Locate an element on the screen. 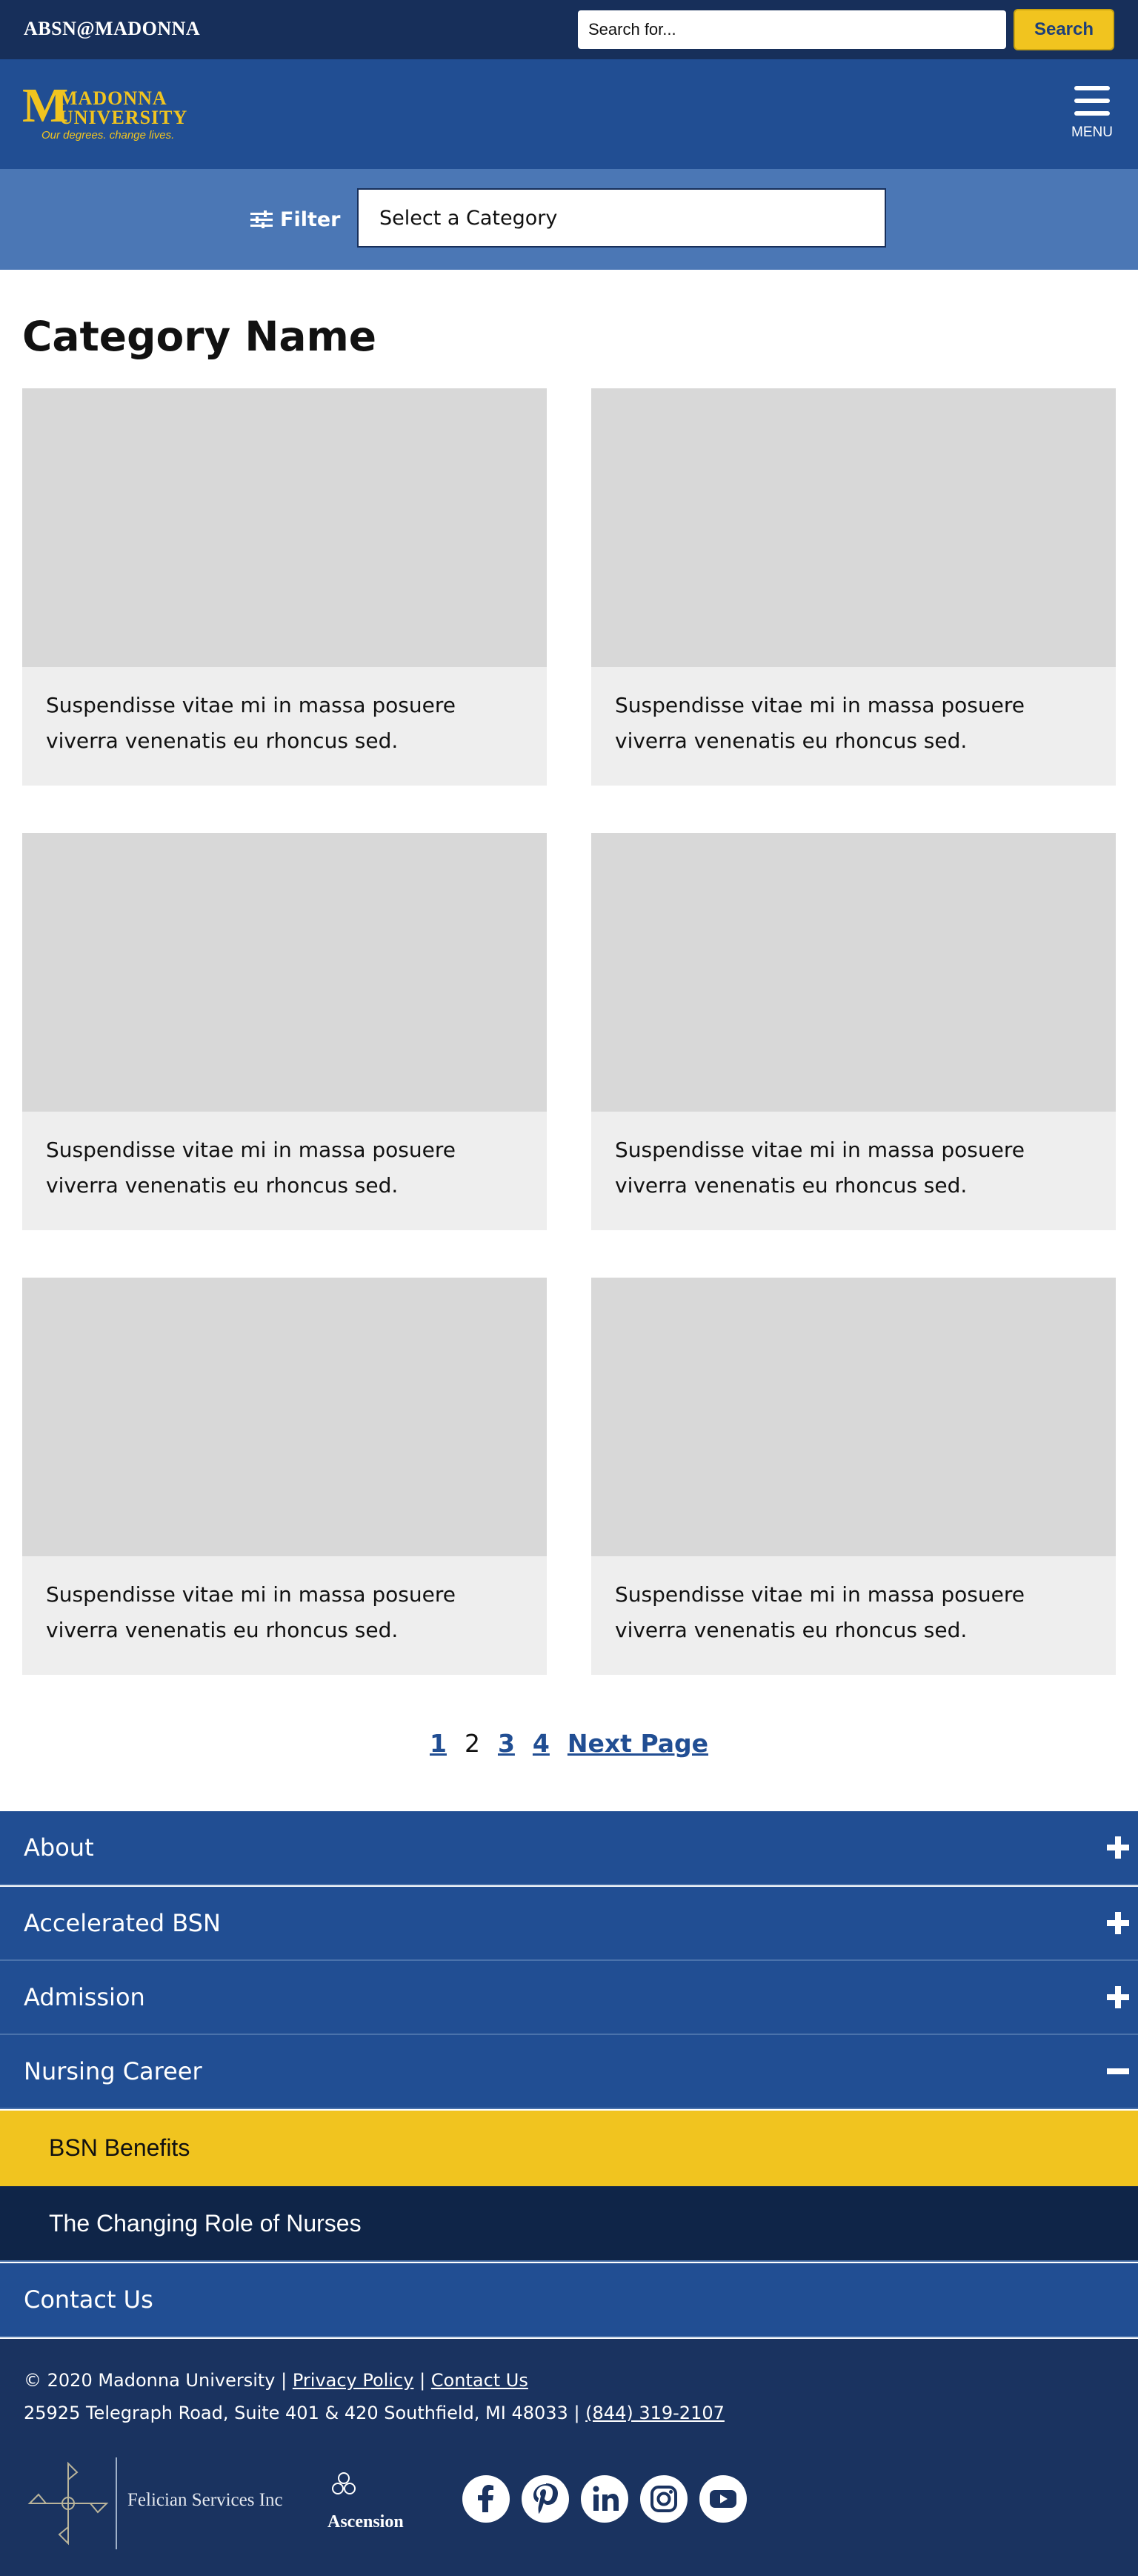 The height and width of the screenshot is (2576, 1138). linkedin-icon is located at coordinates (604, 2499).